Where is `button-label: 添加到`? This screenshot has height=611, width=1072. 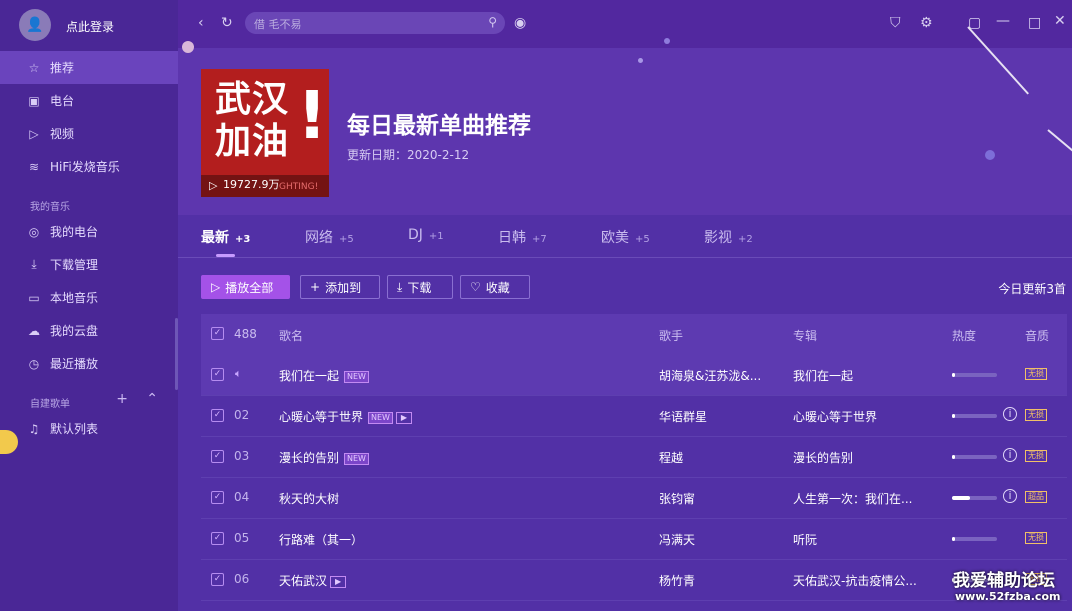 button-label: 添加到 is located at coordinates (343, 287).